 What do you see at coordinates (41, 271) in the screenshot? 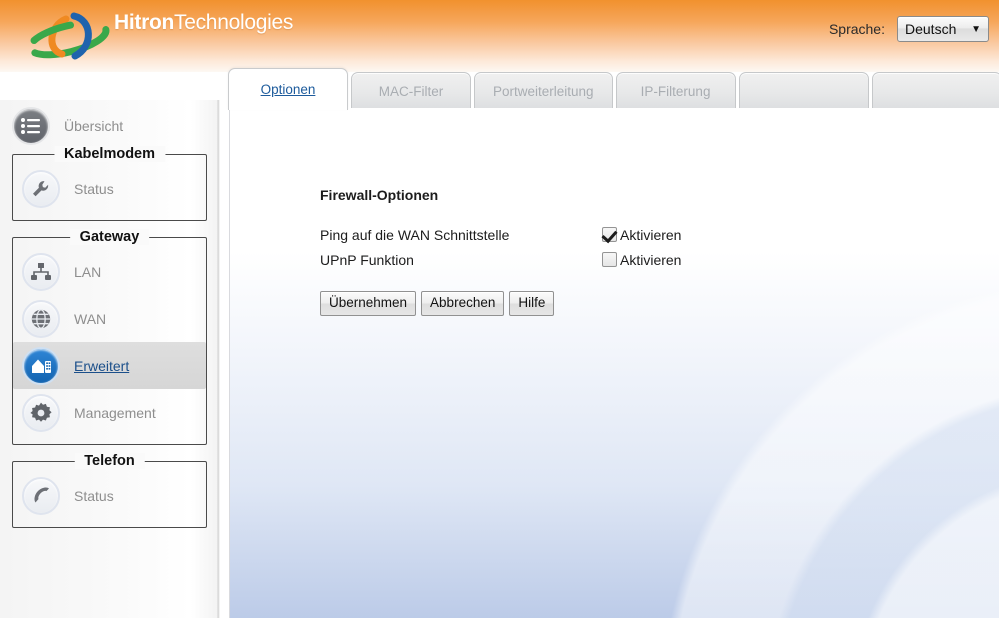
I see `network-nodes-icon` at bounding box center [41, 271].